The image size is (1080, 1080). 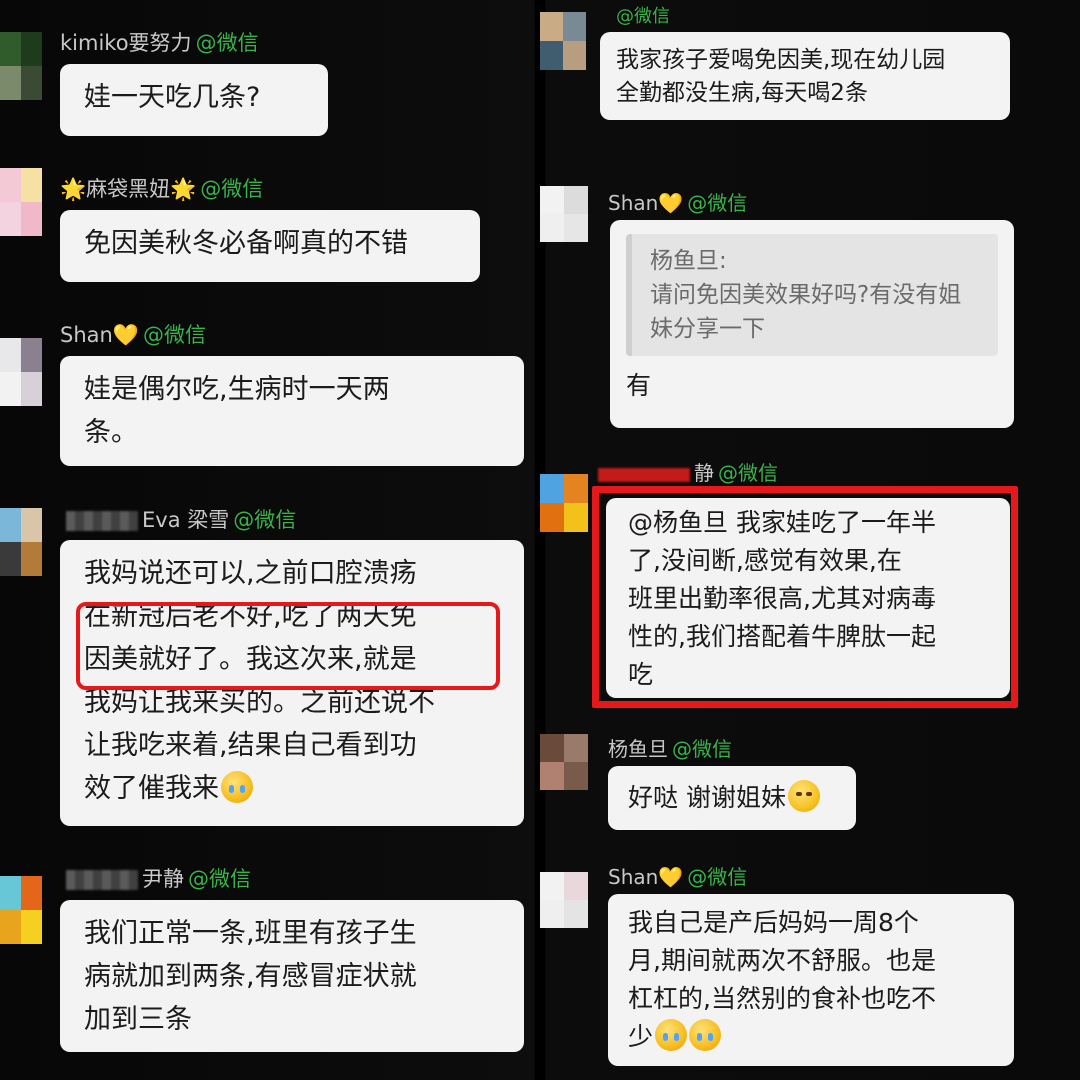 I want to click on message-bubble: 我们正常一条,班里有孩子生 病就加到两条,有感冒症状就 加到三条, so click(x=292, y=976).